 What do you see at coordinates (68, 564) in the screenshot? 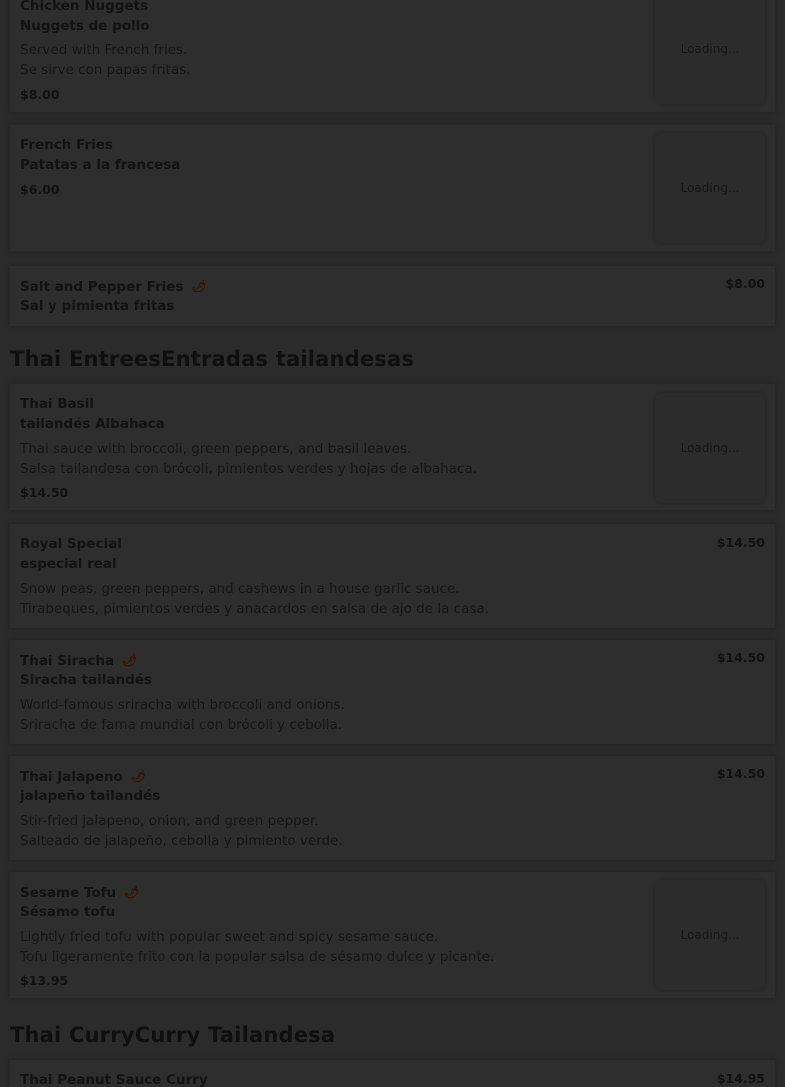
I see `item-name-es: especial real` at bounding box center [68, 564].